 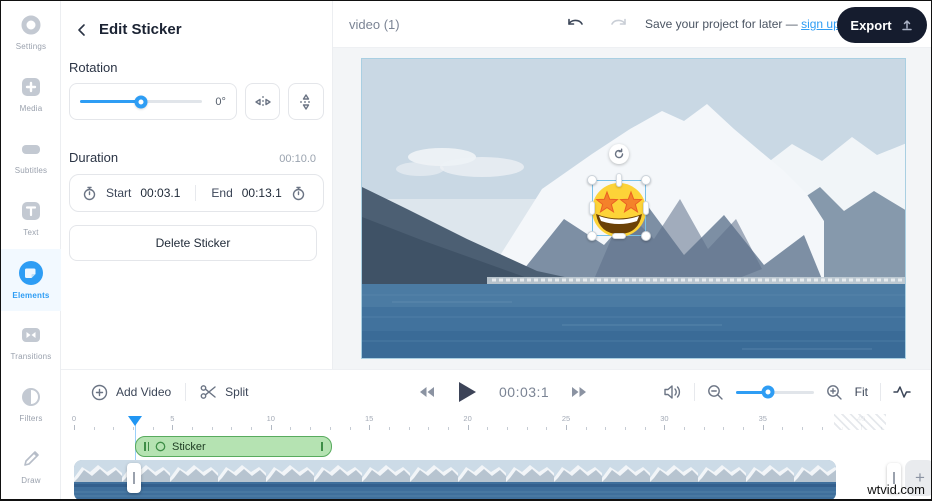 I want to click on duration-total: 00:10.0, so click(x=297, y=159).